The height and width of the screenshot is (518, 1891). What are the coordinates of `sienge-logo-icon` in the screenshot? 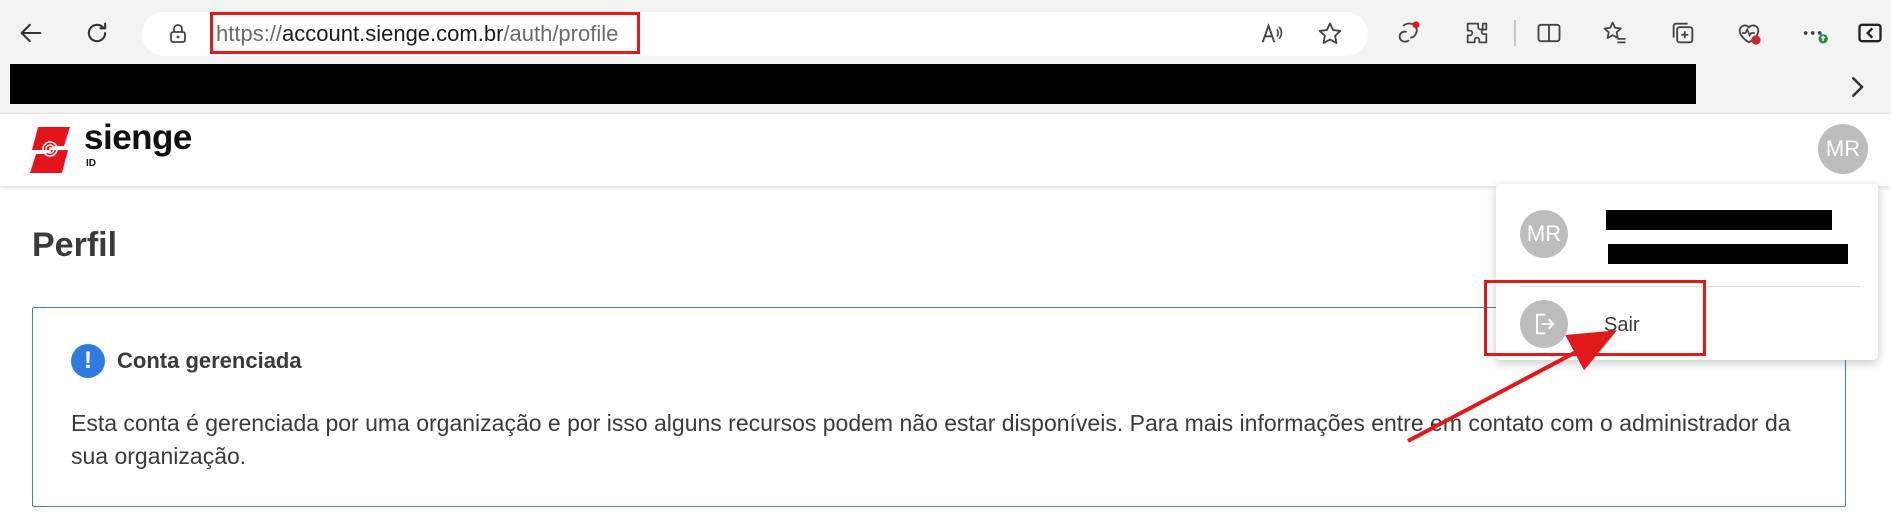 It's located at (50, 150).